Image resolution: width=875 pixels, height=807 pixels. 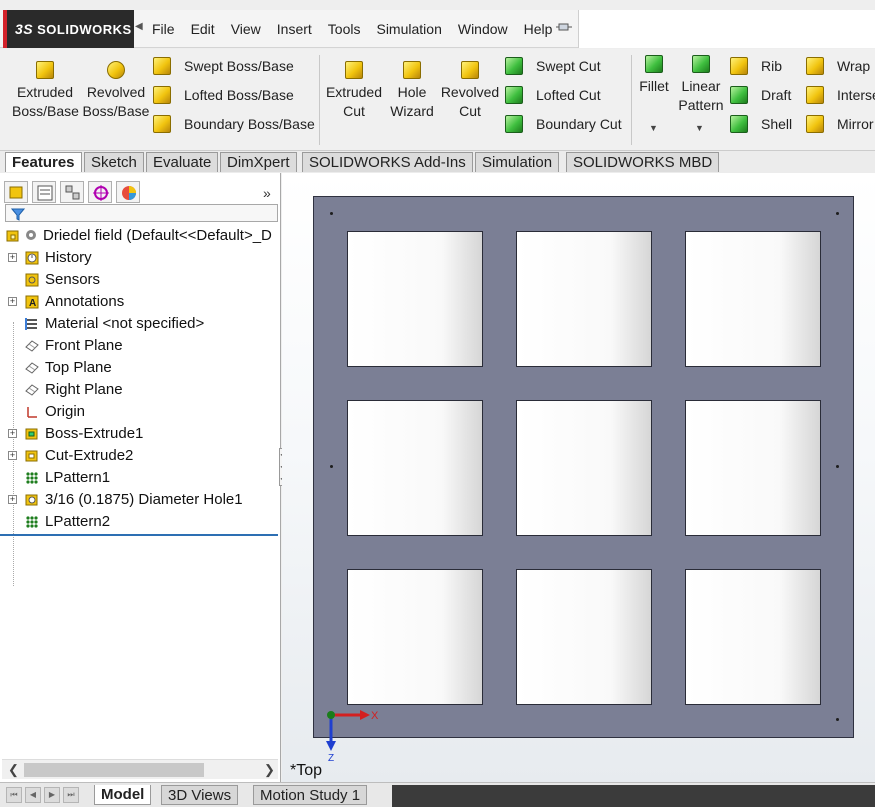 What do you see at coordinates (553, 66) in the screenshot?
I see `swept-cut-button: Swept Cut` at bounding box center [553, 66].